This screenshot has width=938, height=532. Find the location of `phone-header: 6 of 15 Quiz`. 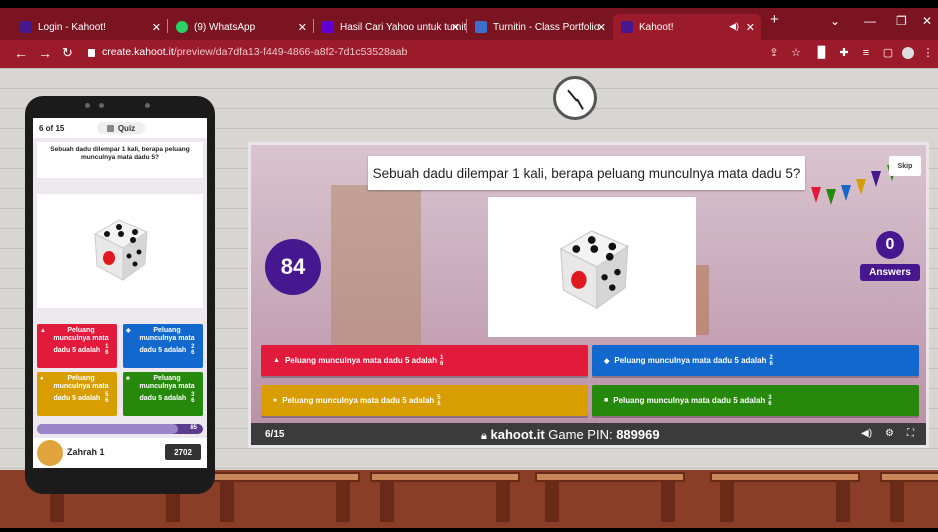

phone-header: 6 of 15 Quiz is located at coordinates (120, 128).